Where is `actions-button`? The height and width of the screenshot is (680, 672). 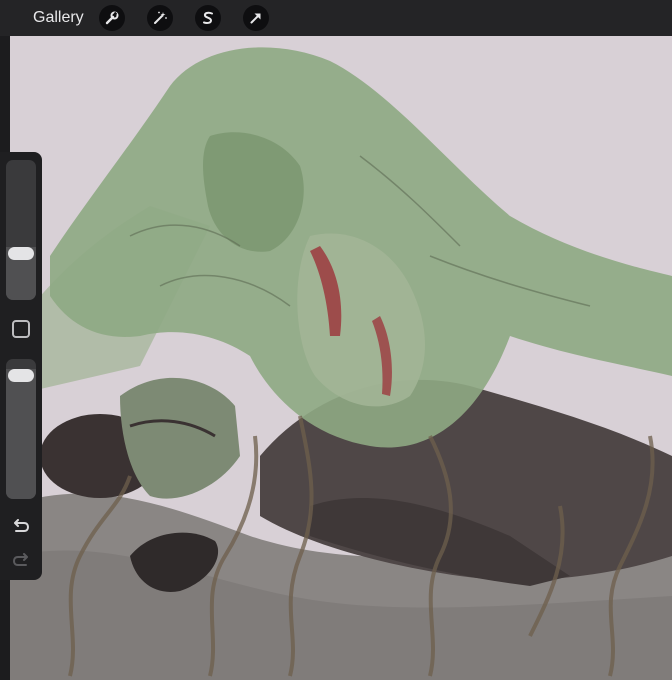
actions-button is located at coordinates (111, 18).